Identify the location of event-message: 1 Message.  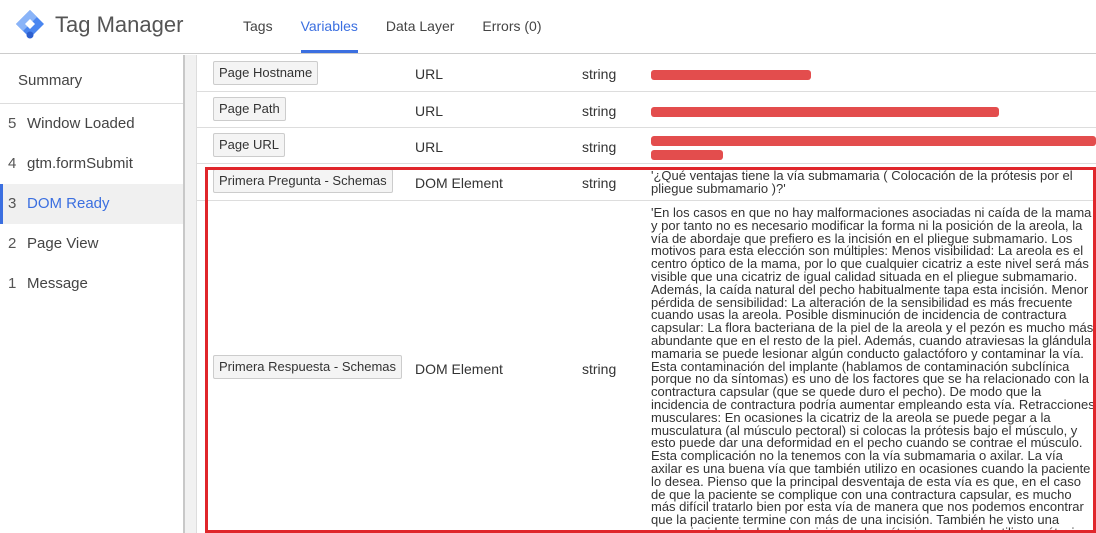
(91, 284).